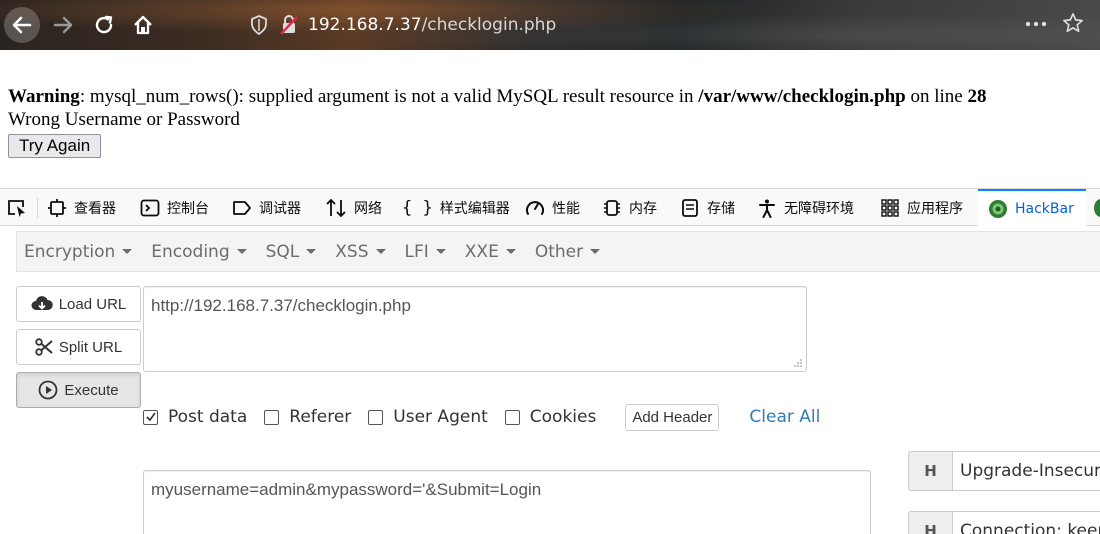 The height and width of the screenshot is (534, 1100). I want to click on menu-xxe: XXE, so click(490, 252).